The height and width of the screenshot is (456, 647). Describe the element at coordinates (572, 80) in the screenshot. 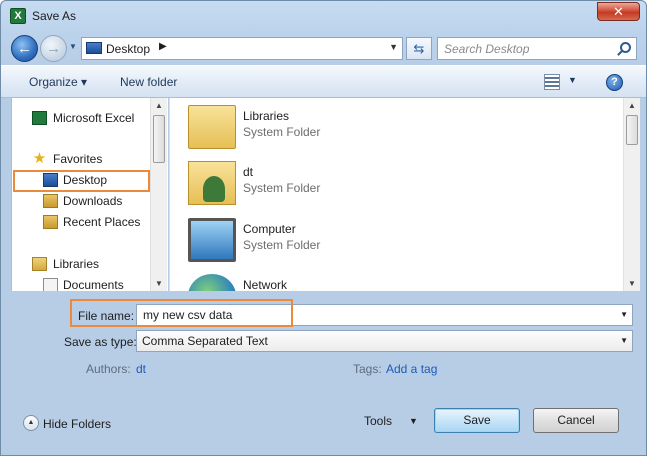

I see `view-options-dropdown-icon: ▼` at that location.